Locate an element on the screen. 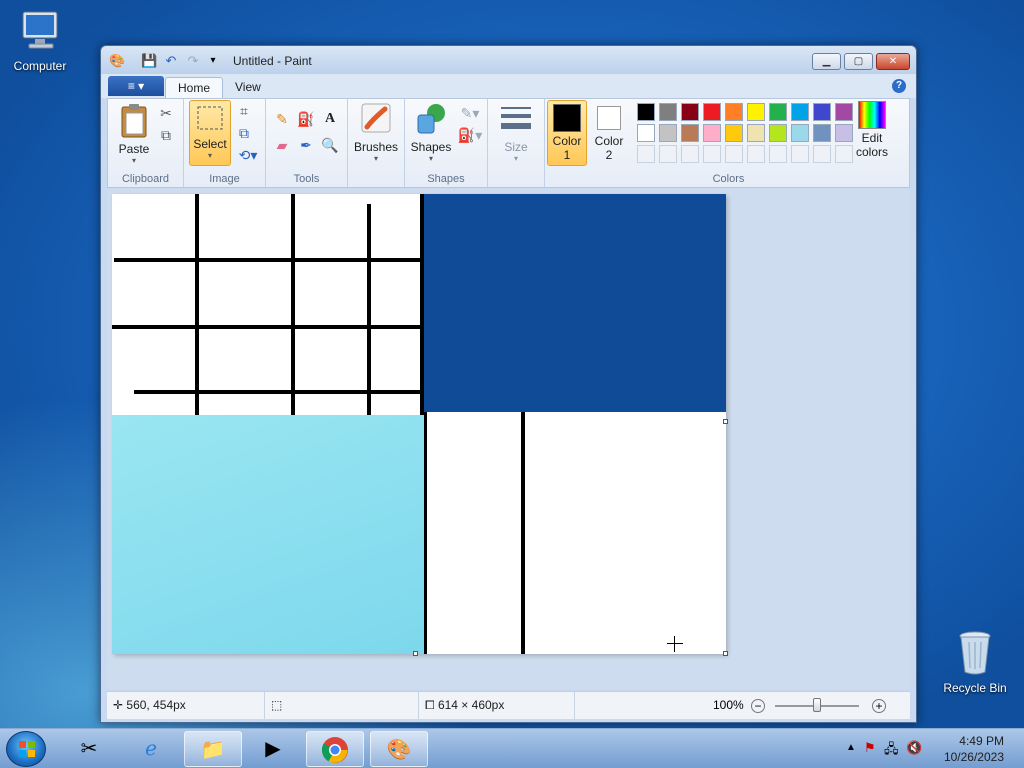 This screenshot has width=1024, height=768. color1-button: Color 1 is located at coordinates (567, 133).